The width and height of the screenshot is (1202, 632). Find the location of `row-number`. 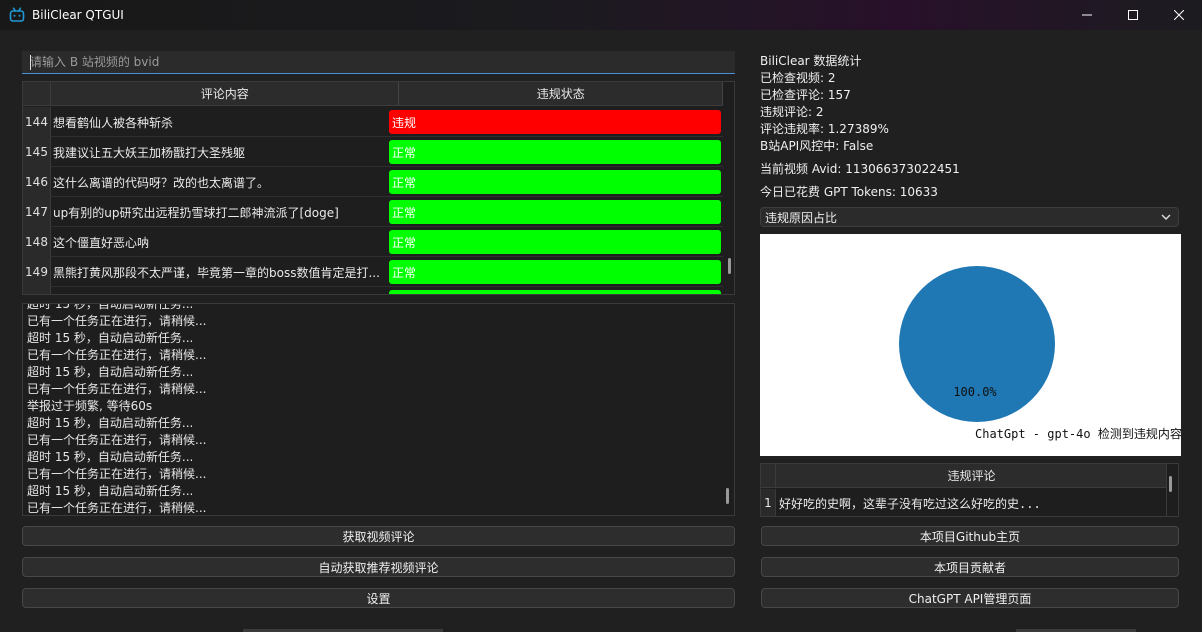

row-number is located at coordinates (37, 290).